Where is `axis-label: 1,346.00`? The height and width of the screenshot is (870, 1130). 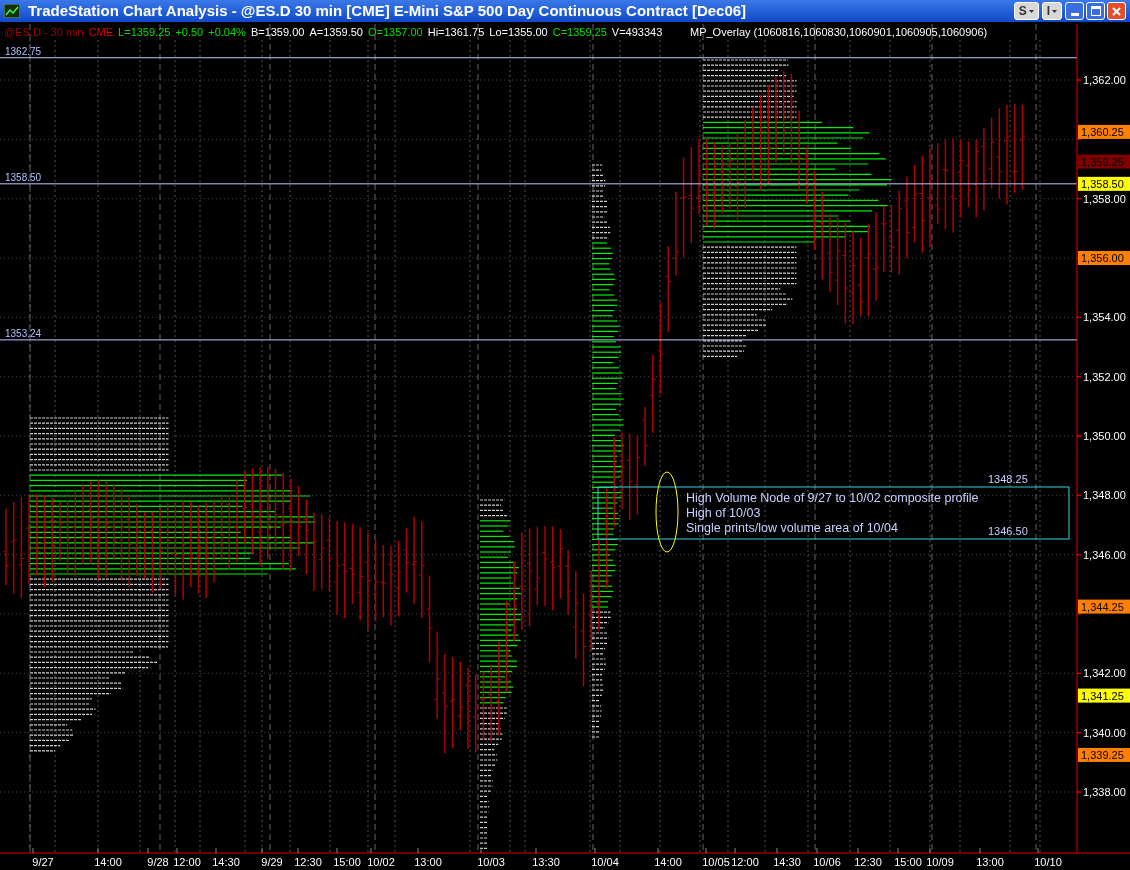 axis-label: 1,346.00 is located at coordinates (1104, 554).